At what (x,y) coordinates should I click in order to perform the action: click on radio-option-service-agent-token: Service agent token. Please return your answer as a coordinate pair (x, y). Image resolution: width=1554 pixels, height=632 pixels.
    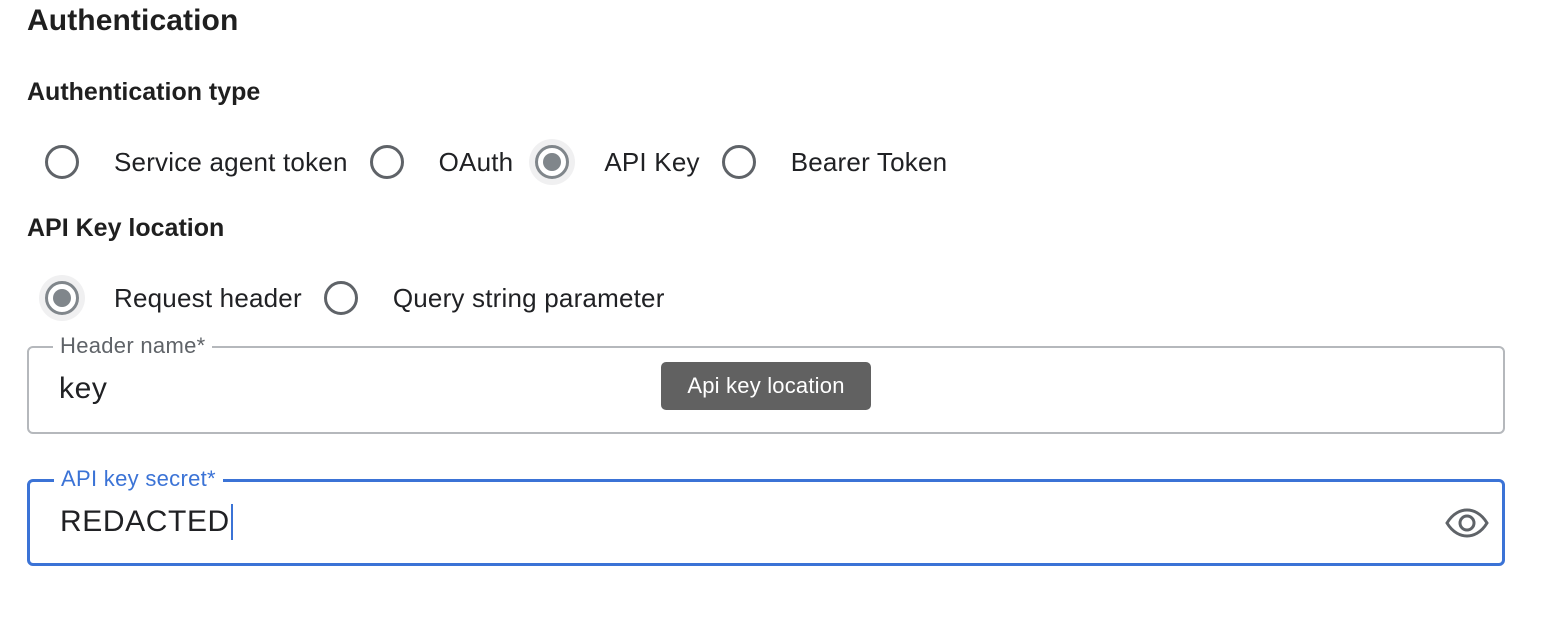
    Looking at the image, I should click on (207, 162).